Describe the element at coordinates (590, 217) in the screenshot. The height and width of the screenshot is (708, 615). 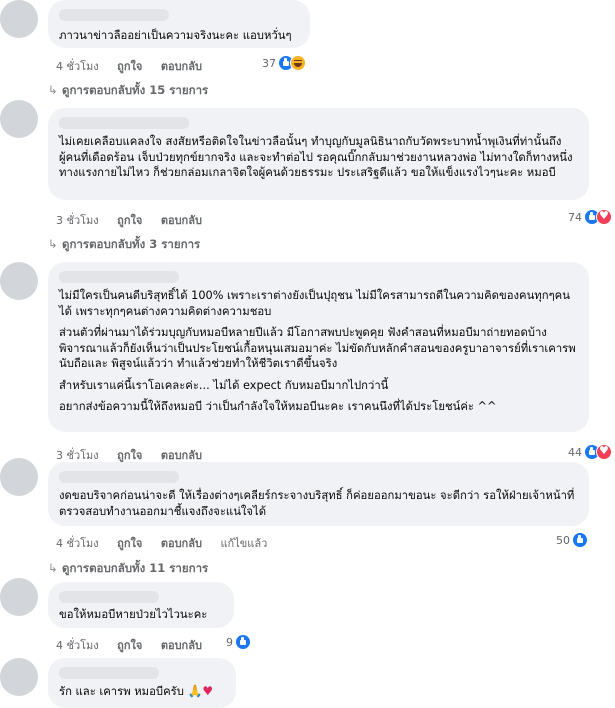
I see `reaction-summary: 74` at that location.